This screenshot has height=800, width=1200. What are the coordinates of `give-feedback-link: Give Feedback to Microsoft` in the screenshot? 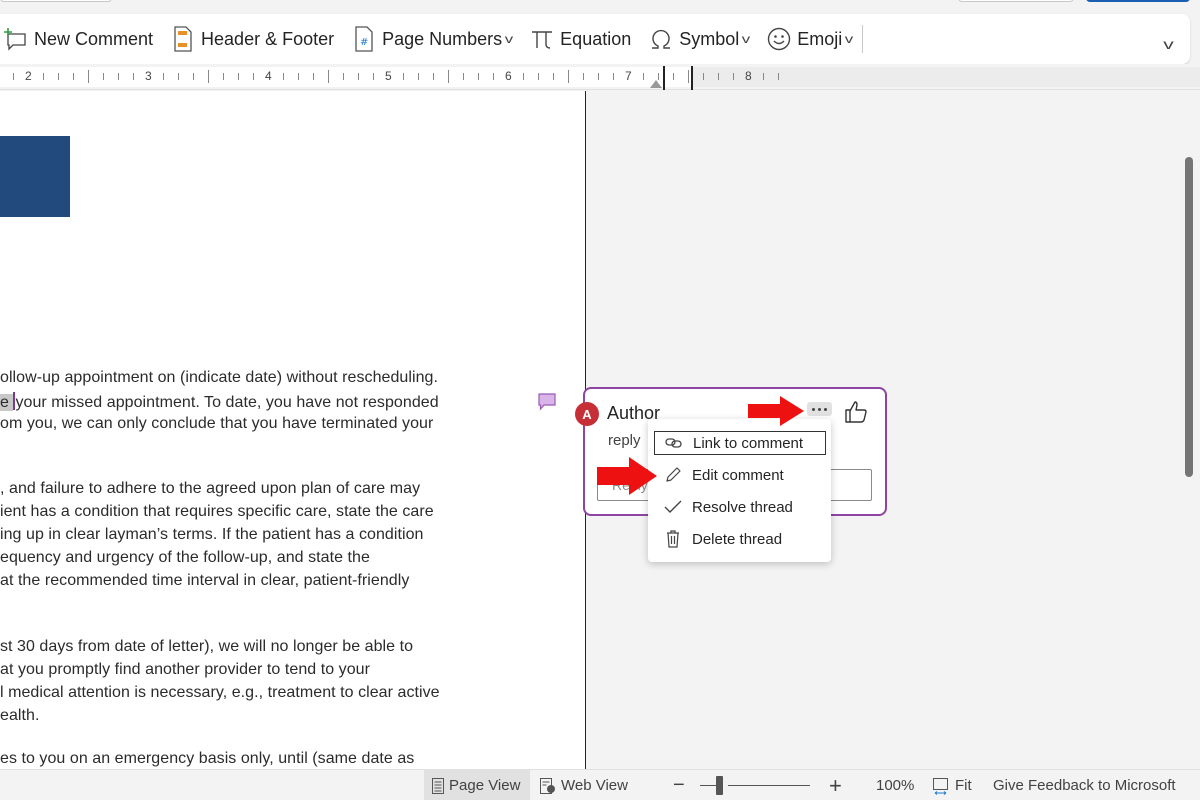 It's located at (1084, 785).